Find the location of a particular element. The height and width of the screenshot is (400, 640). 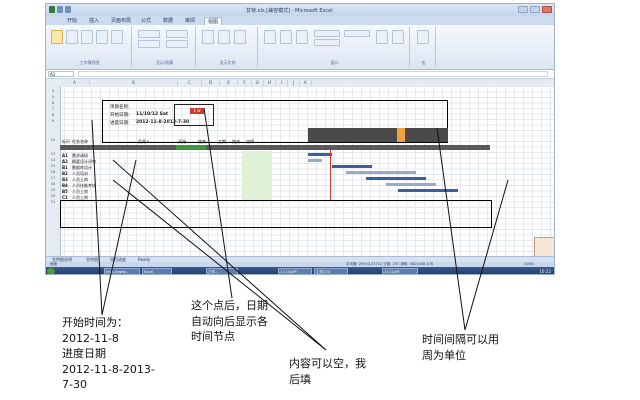

row-header: 16 is located at coordinates (53, 172).